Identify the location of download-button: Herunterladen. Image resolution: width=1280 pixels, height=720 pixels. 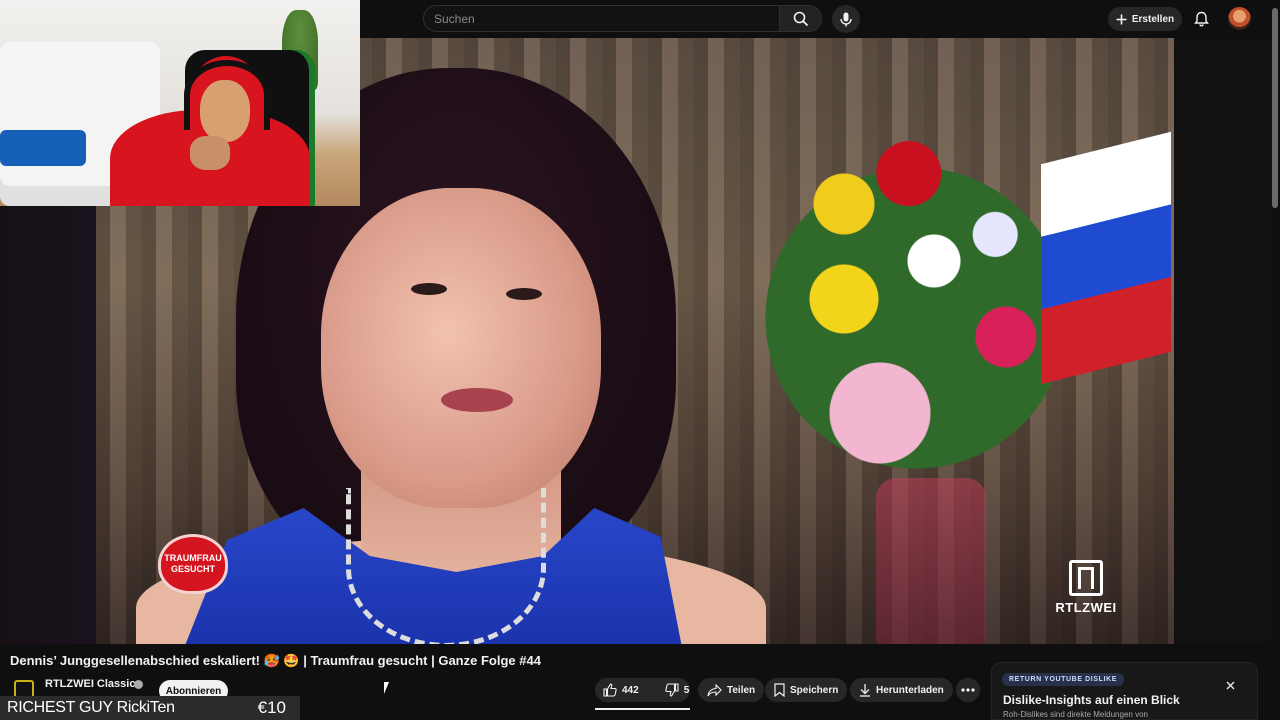
(901, 690).